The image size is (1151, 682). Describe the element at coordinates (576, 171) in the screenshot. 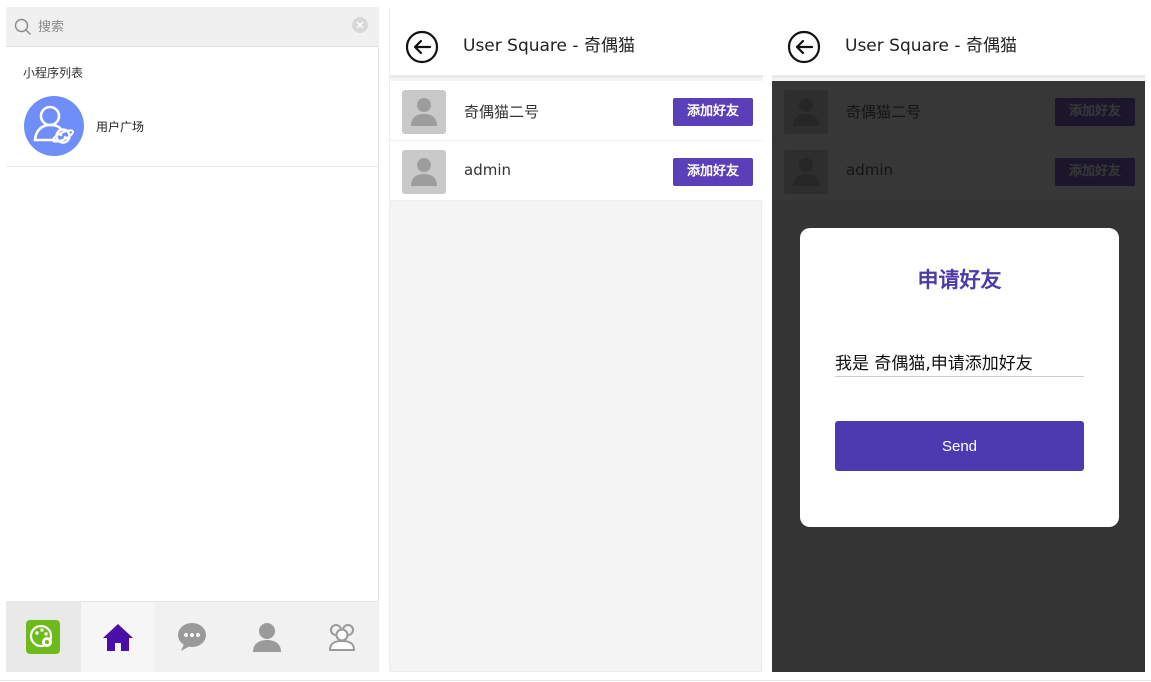

I see `user-row: admin 添加好友` at that location.